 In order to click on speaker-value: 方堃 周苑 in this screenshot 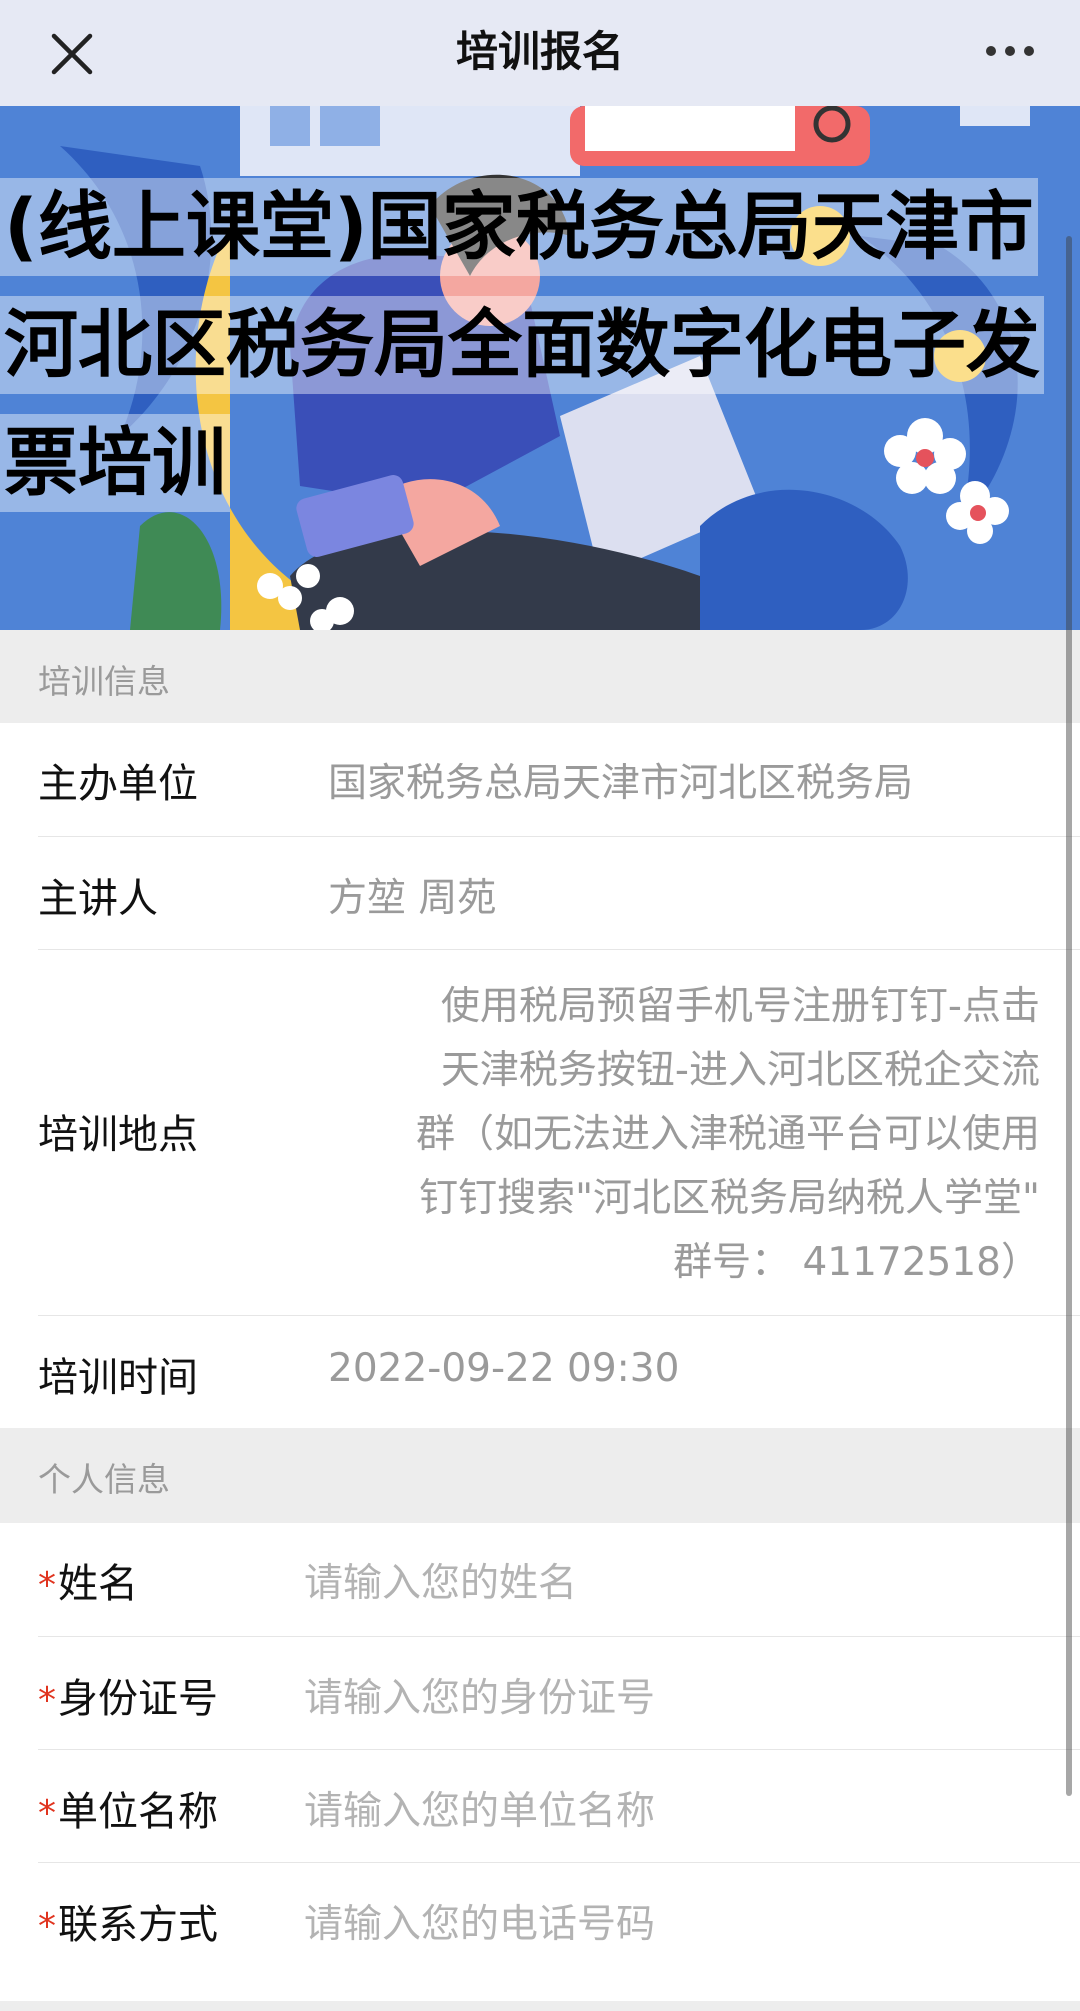, I will do `click(412, 898)`.